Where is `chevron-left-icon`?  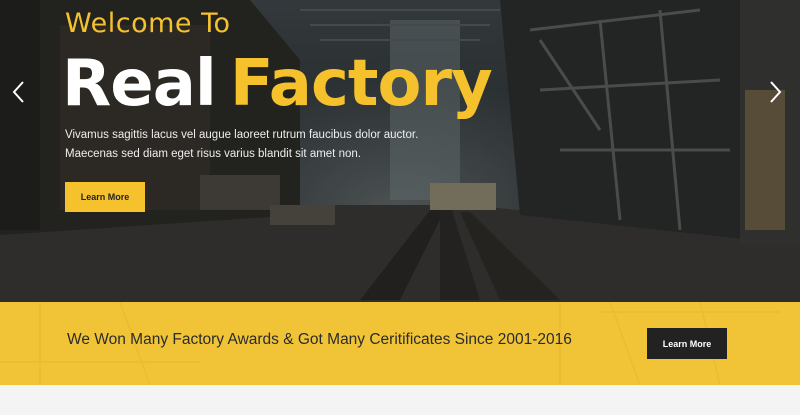 chevron-left-icon is located at coordinates (18, 92).